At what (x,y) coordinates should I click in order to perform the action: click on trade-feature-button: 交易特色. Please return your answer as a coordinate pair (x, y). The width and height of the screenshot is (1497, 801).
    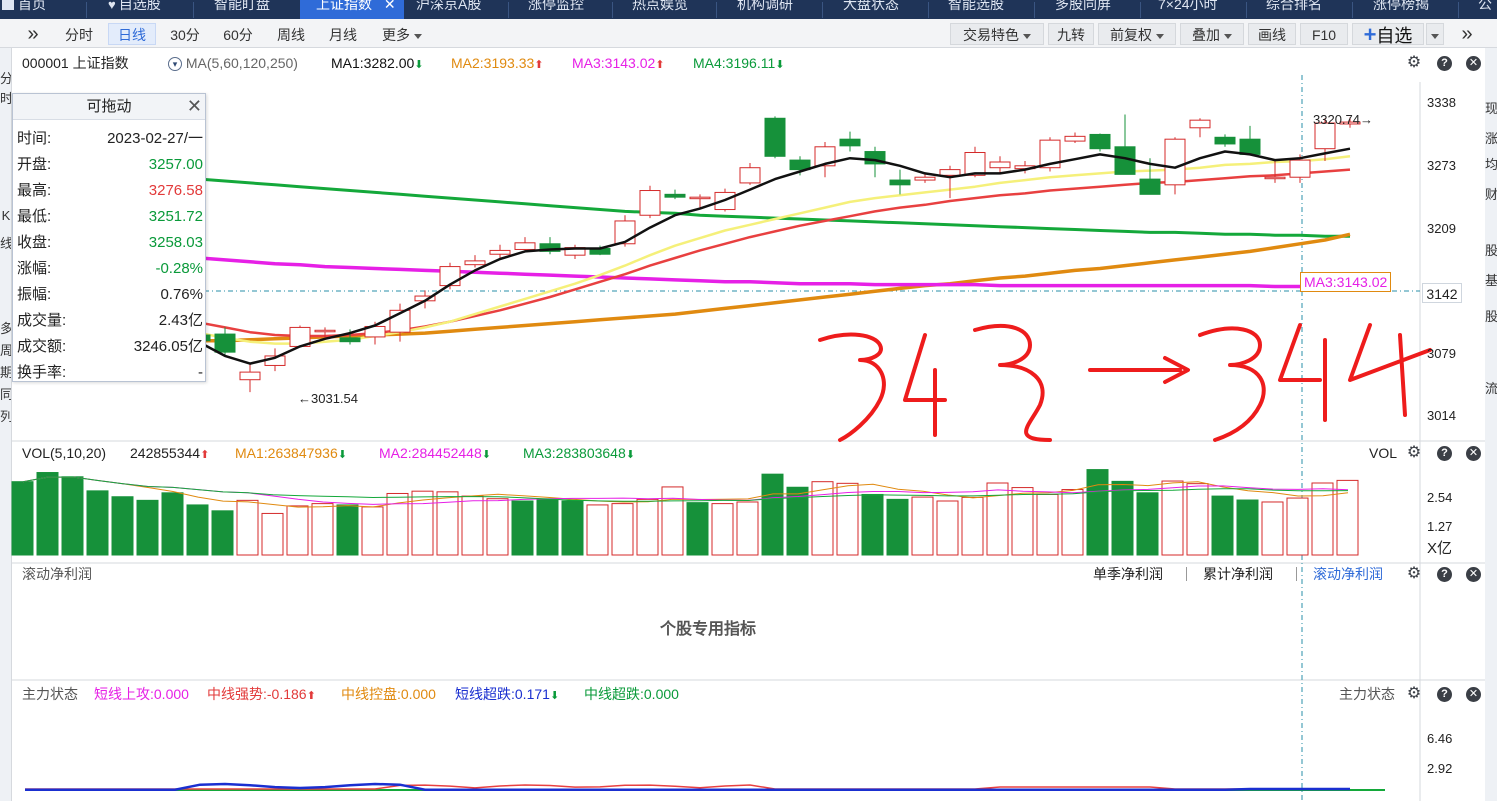
    Looking at the image, I should click on (997, 34).